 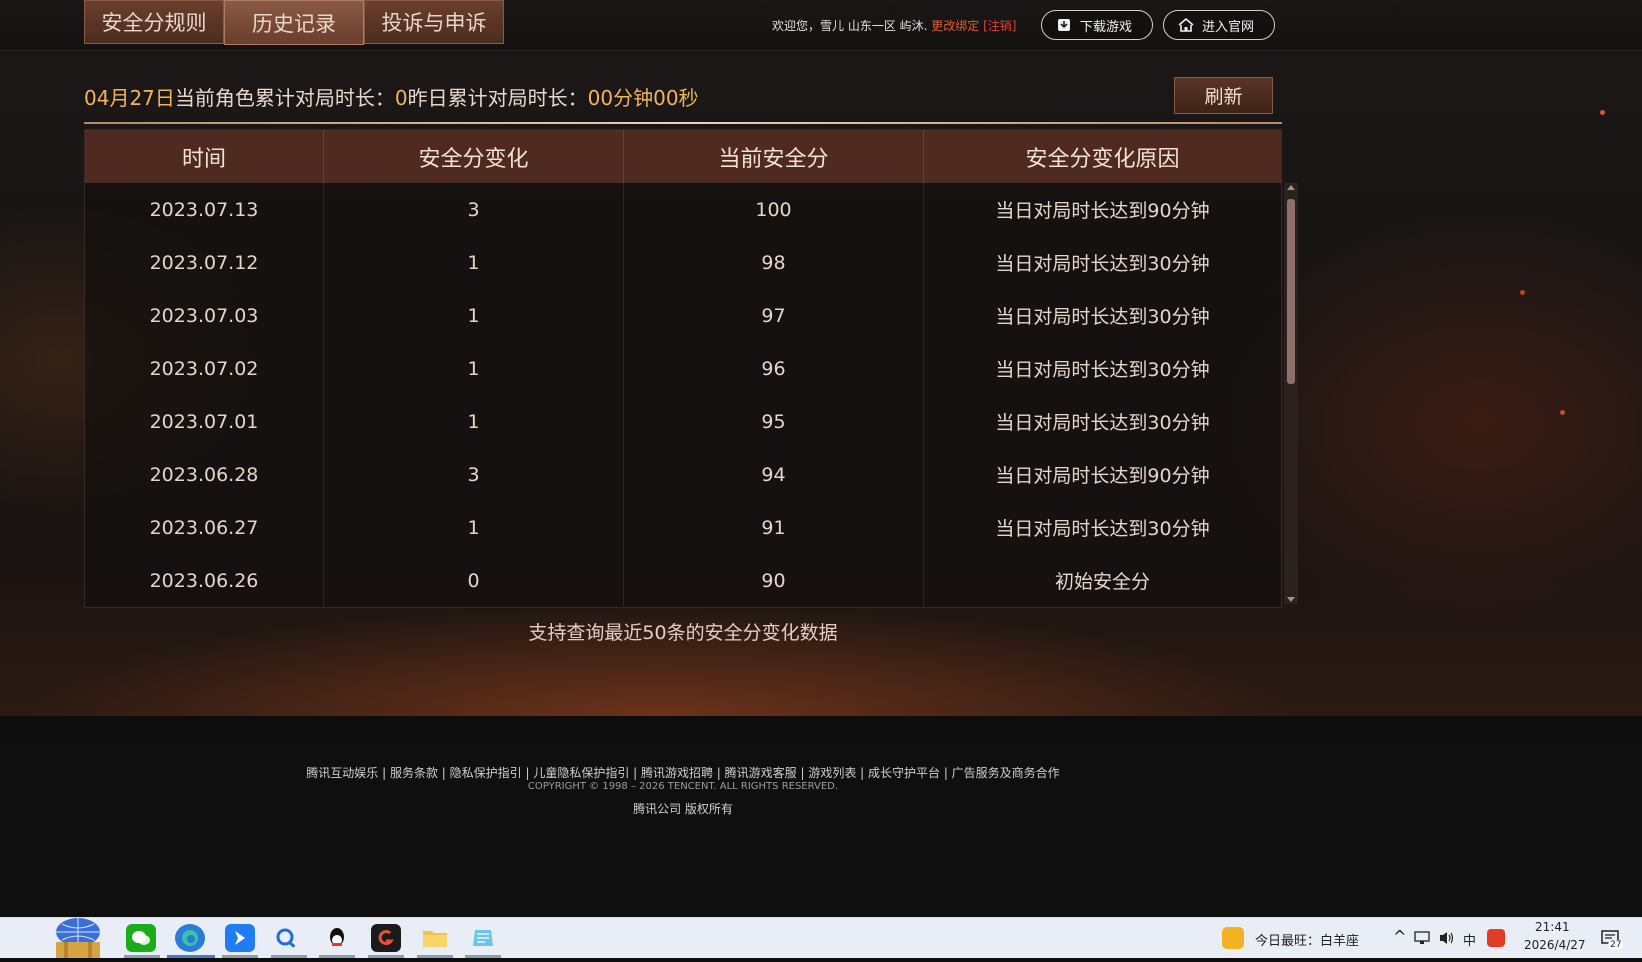 I want to click on yesterday-playtime-value: 00分钟00秒, so click(x=643, y=98).